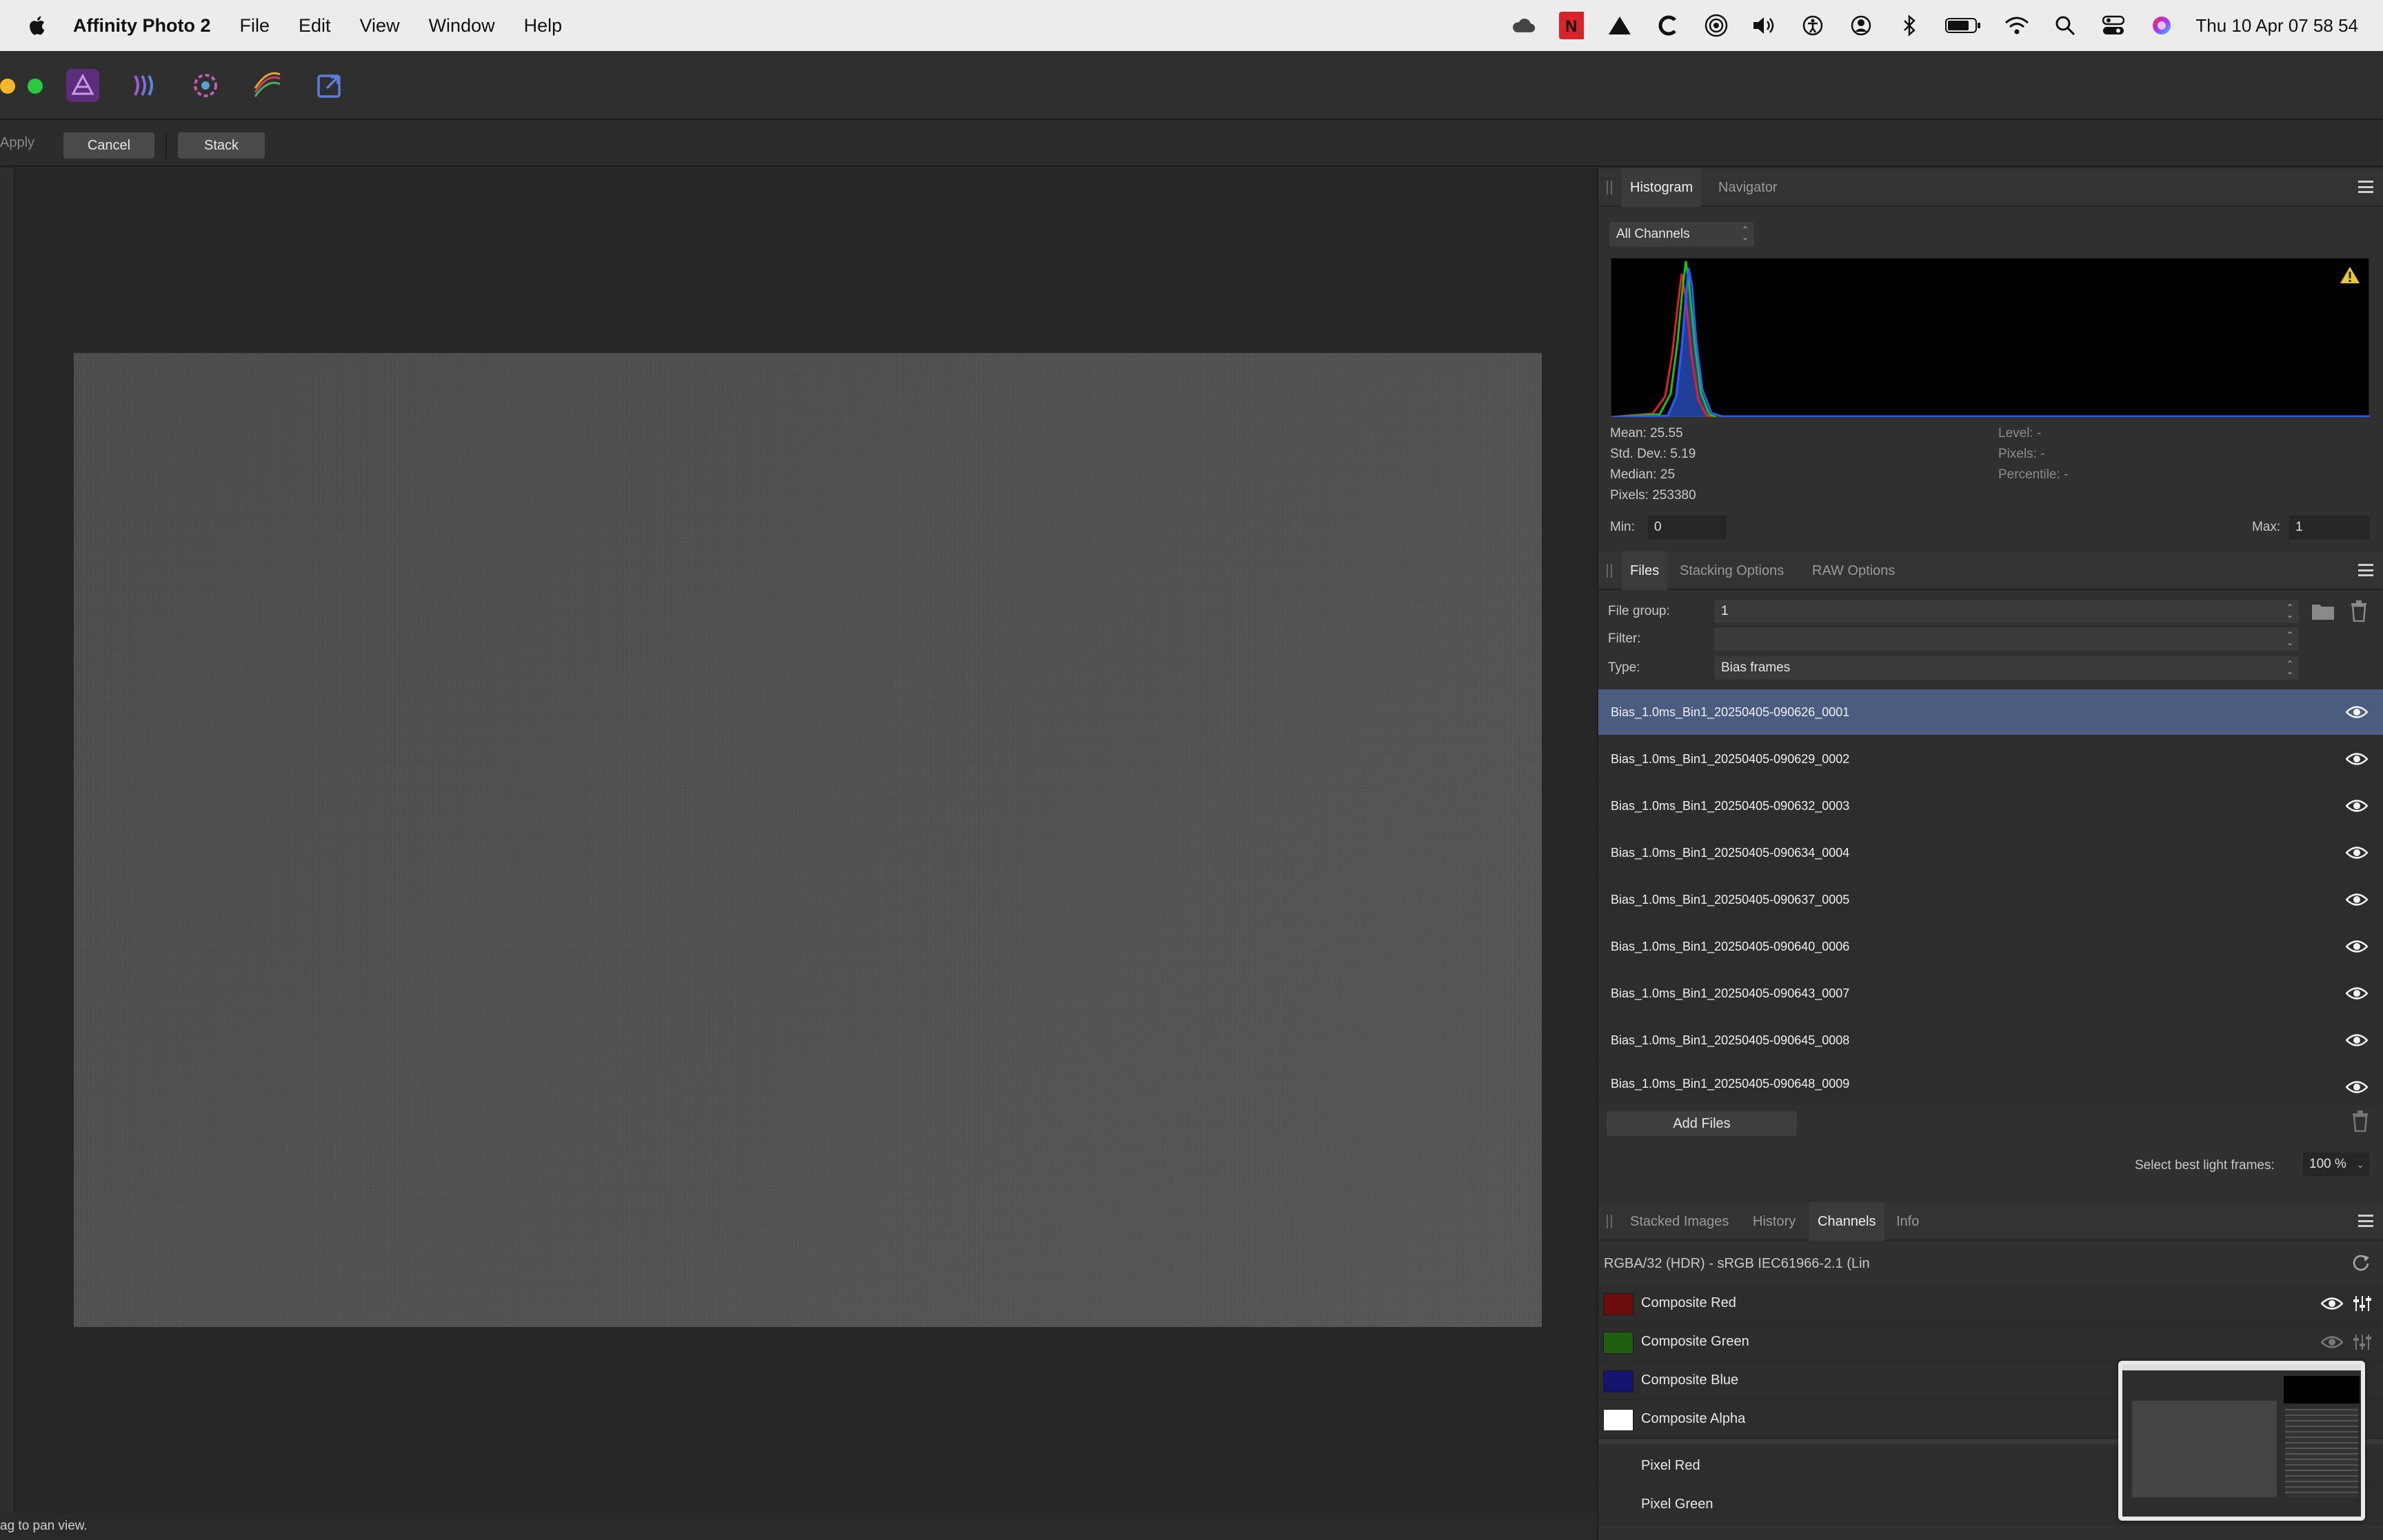 Image resolution: width=2383 pixels, height=1540 pixels. What do you see at coordinates (205, 86) in the screenshot?
I see `develop-persona-icon` at bounding box center [205, 86].